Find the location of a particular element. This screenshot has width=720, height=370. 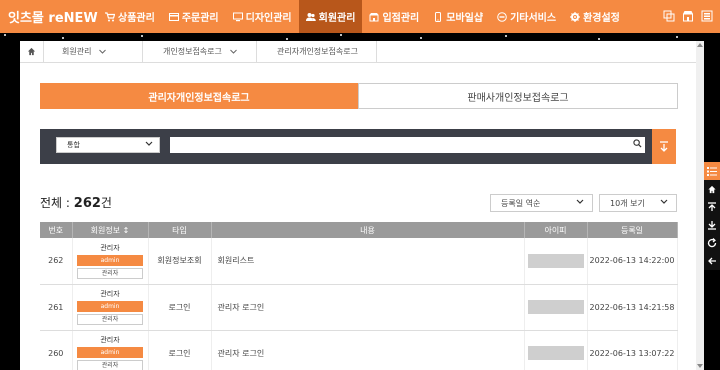

cart-icon is located at coordinates (110, 16).